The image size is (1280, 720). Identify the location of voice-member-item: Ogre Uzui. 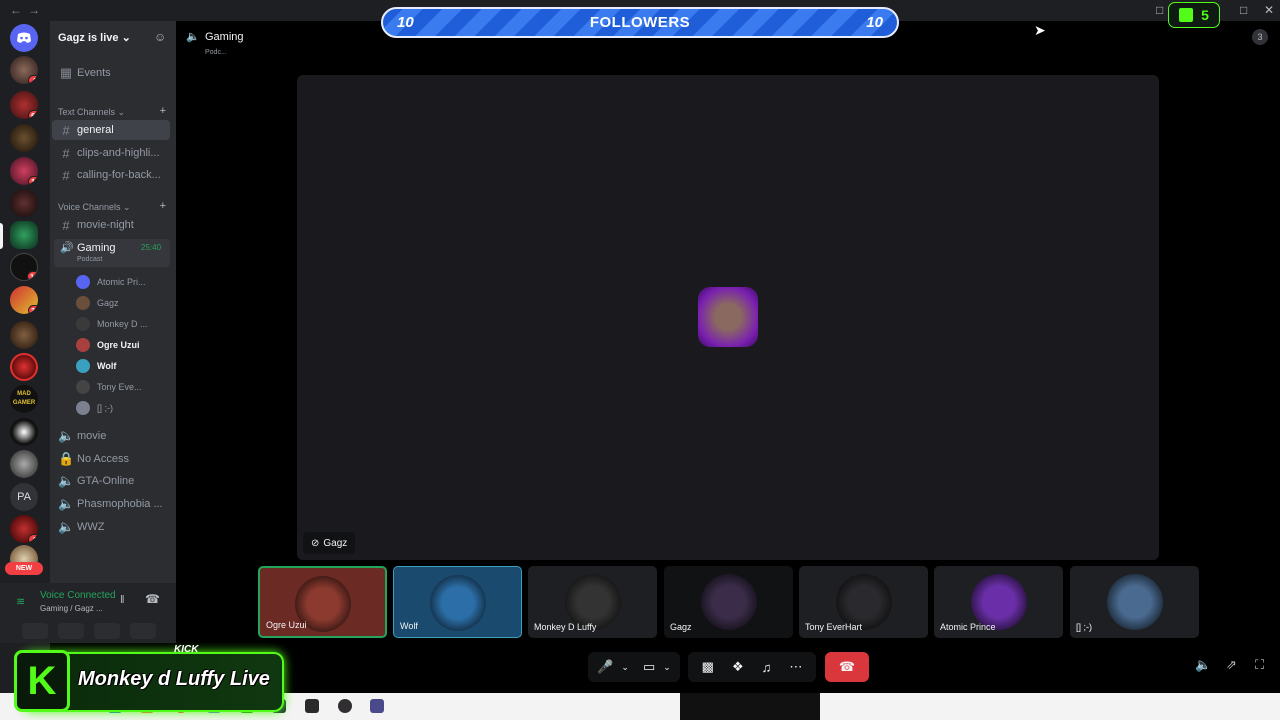
(124, 345).